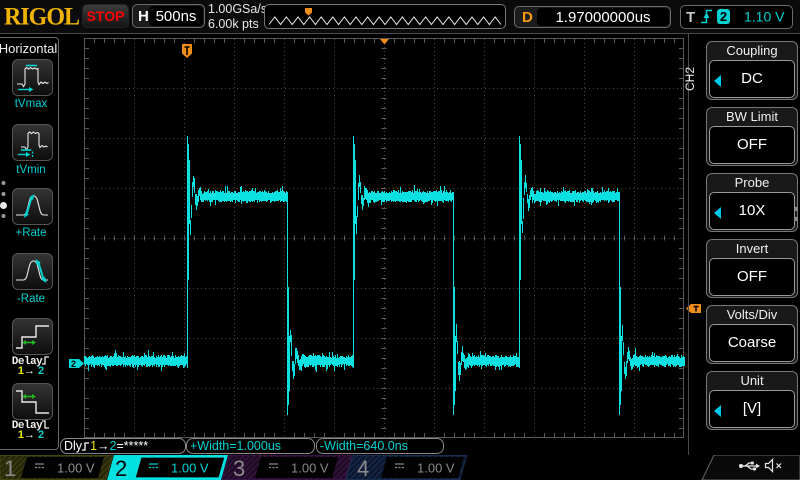 The height and width of the screenshot is (480, 800). What do you see at coordinates (10, 468) in the screenshot?
I see `svg-text: 1` at bounding box center [10, 468].